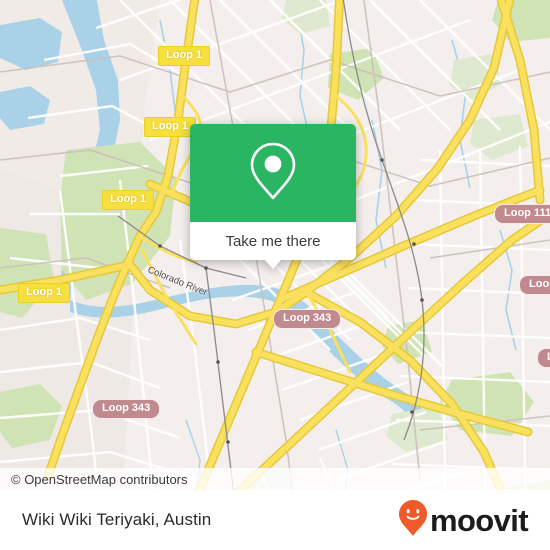 The width and height of the screenshot is (550, 550). I want to click on popup-pointer-tail, so click(273, 264).